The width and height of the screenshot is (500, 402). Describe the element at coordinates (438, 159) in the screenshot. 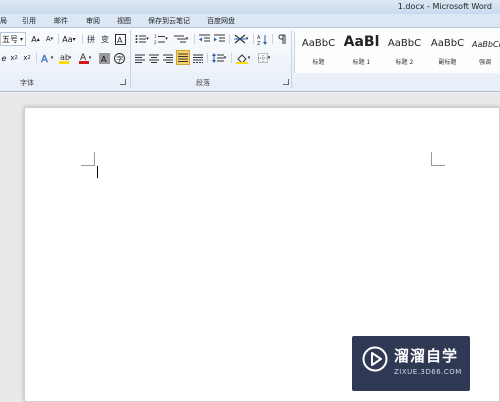

I see `margin-marker-top-right` at that location.